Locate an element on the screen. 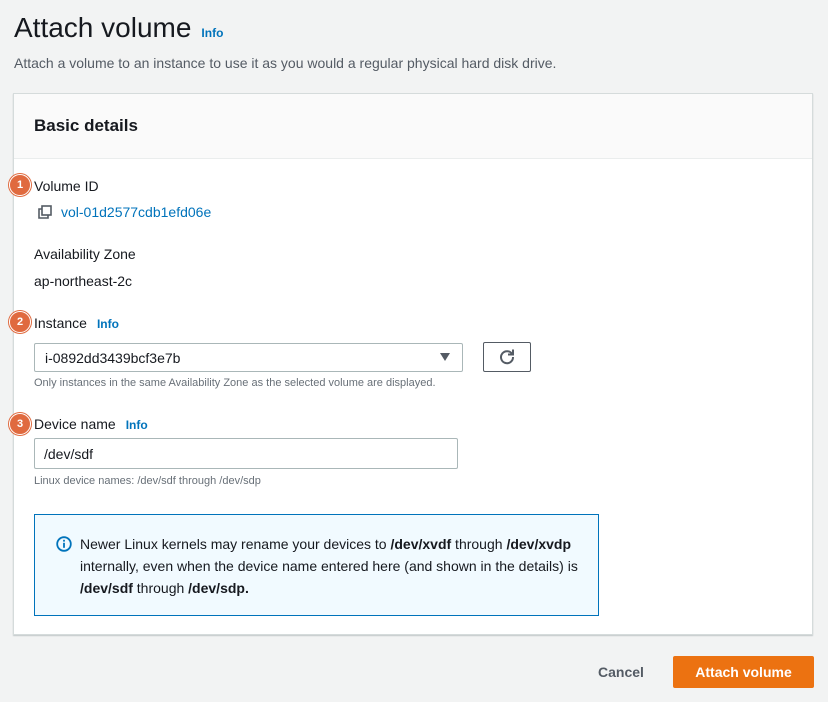 The height and width of the screenshot is (702, 828). volume-id-link: vol-01d2577cdb1efd06e is located at coordinates (124, 212).